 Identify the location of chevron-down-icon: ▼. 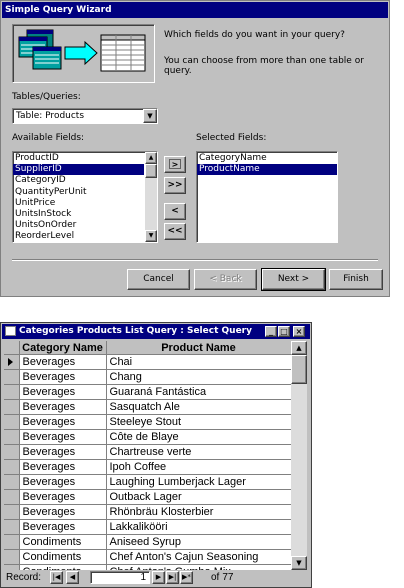
(150, 116).